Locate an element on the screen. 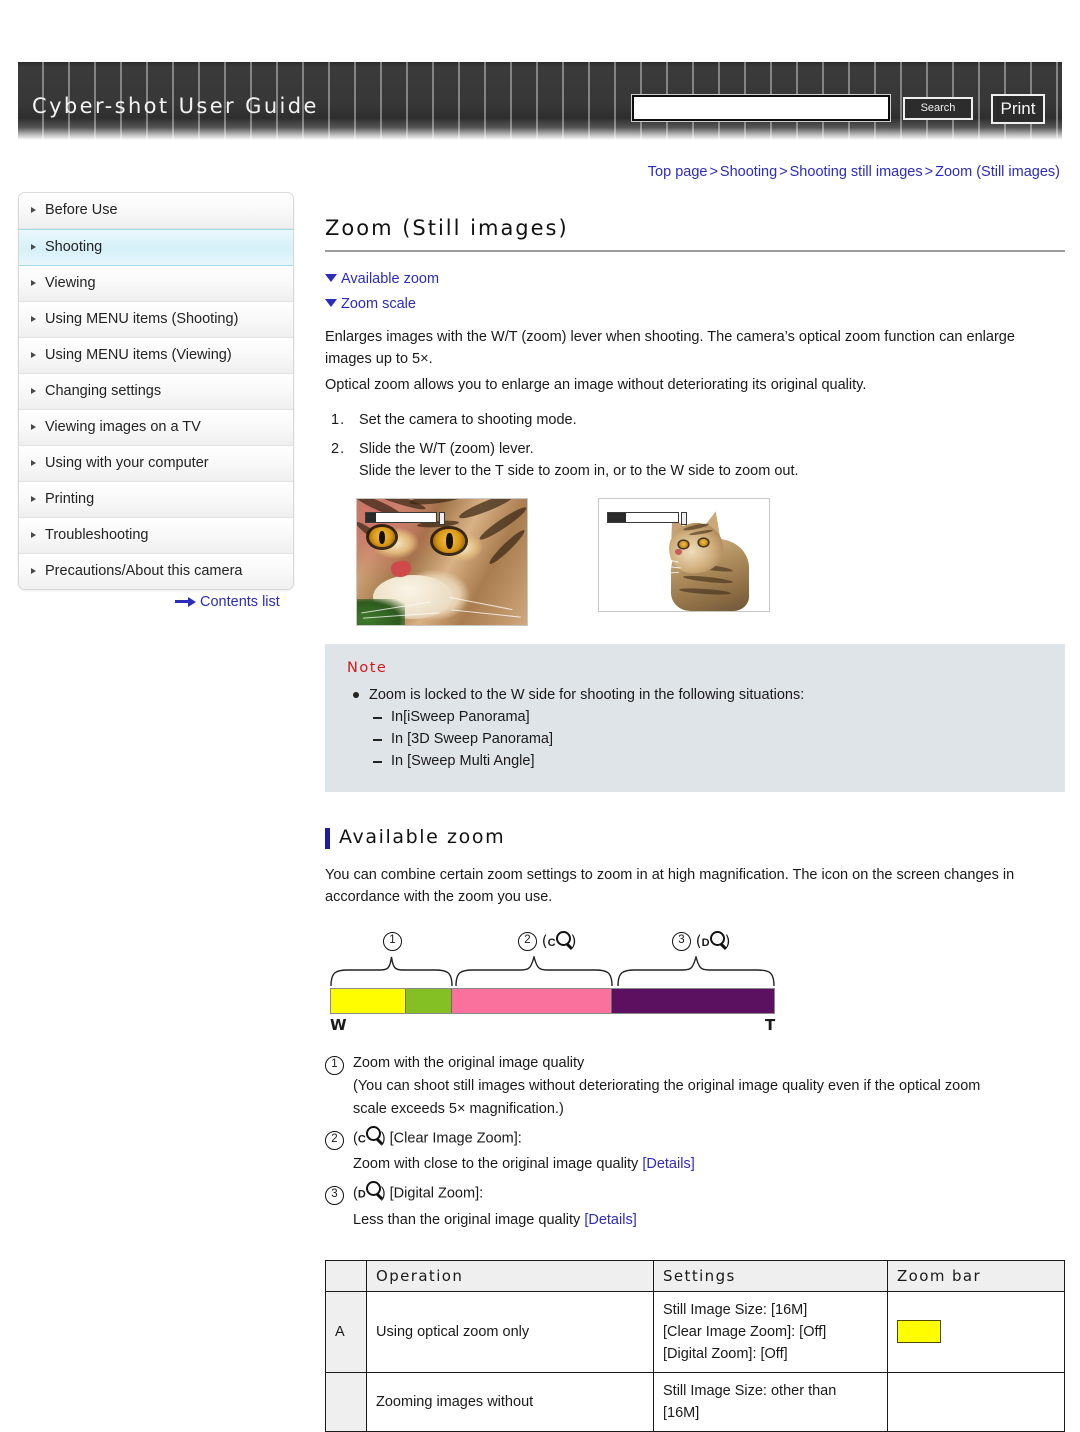 This screenshot has height=1432, width=1080. settings-line: Still Image Size: other than is located at coordinates (750, 1390).